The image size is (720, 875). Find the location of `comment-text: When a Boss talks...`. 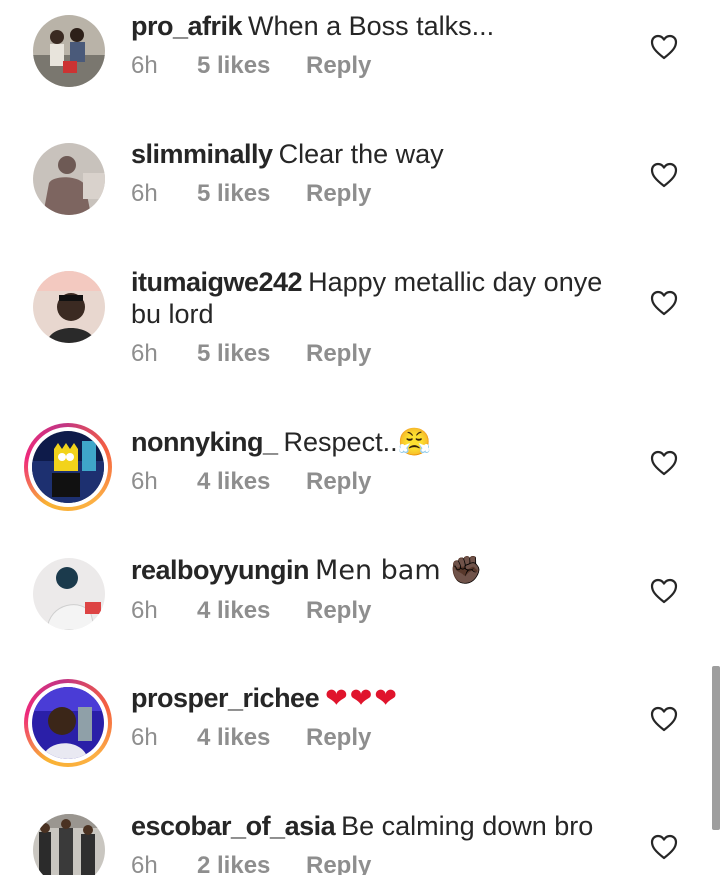

comment-text: When a Boss talks... is located at coordinates (371, 26).